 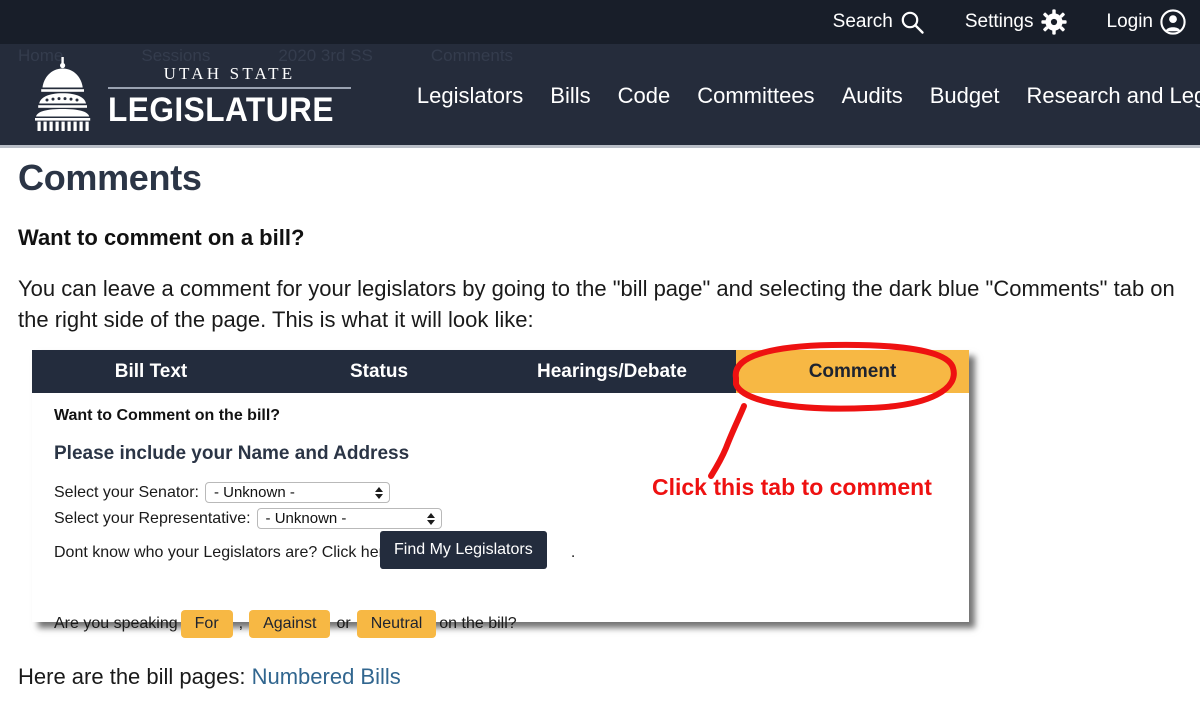 What do you see at coordinates (221, 109) in the screenshot?
I see `logo-bottom-text: LEGISLATURE` at bounding box center [221, 109].